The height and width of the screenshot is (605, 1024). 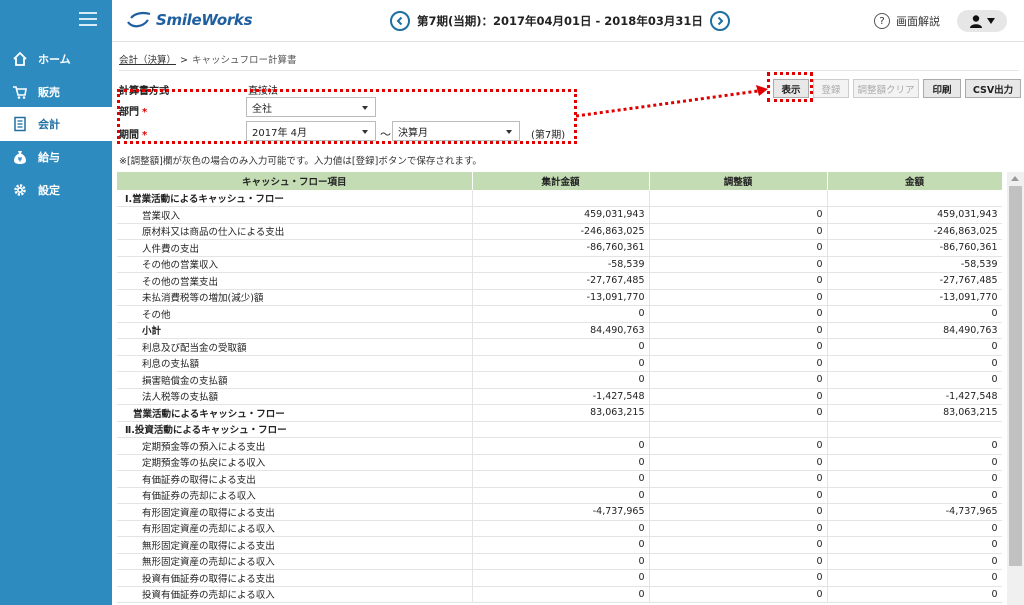 What do you see at coordinates (295, 495) in the screenshot?
I see `cell-item-label: 有価証券の売却による収入` at bounding box center [295, 495].